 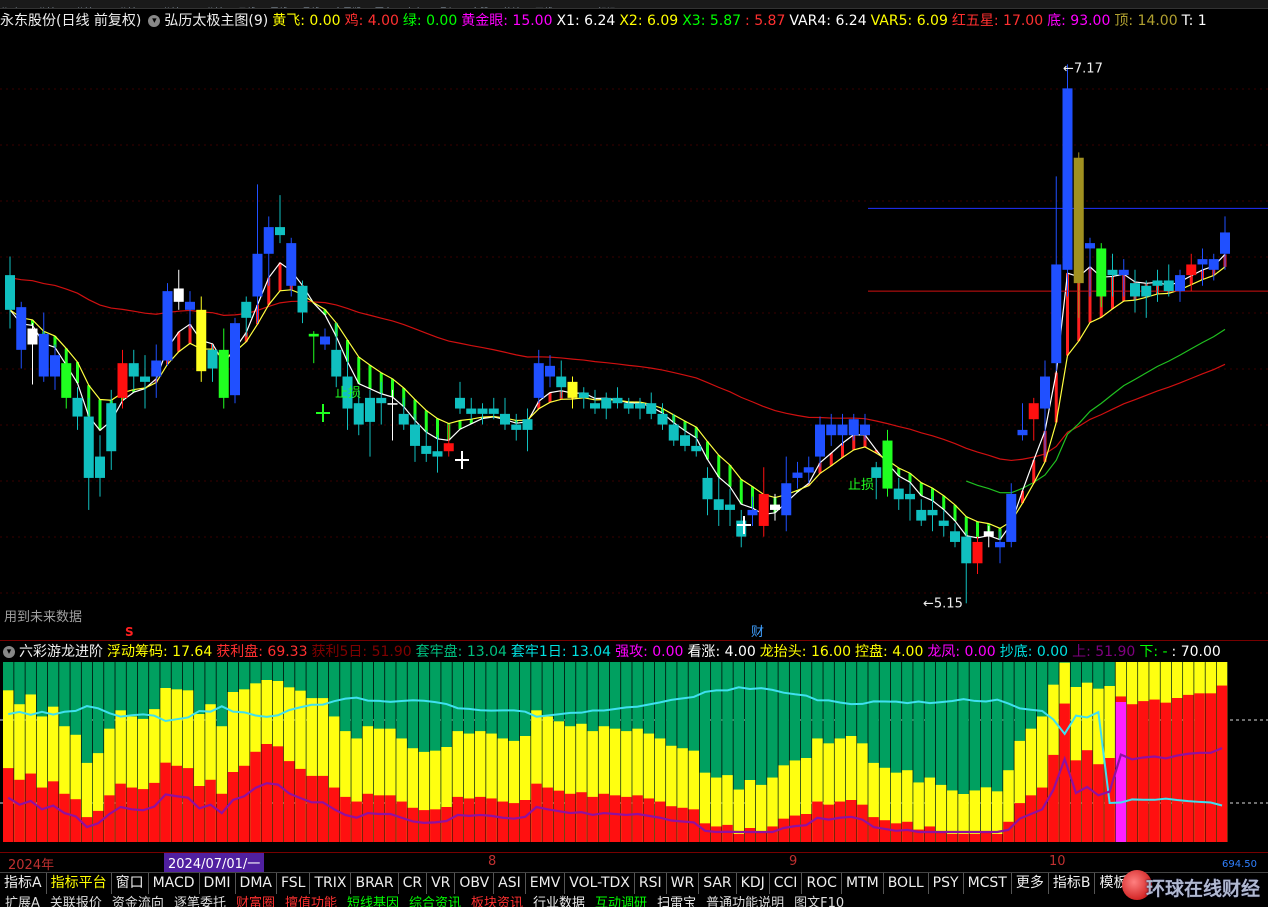 I want to click on sub-indicator-name: 六彩游龙进阶, so click(x=61, y=652).